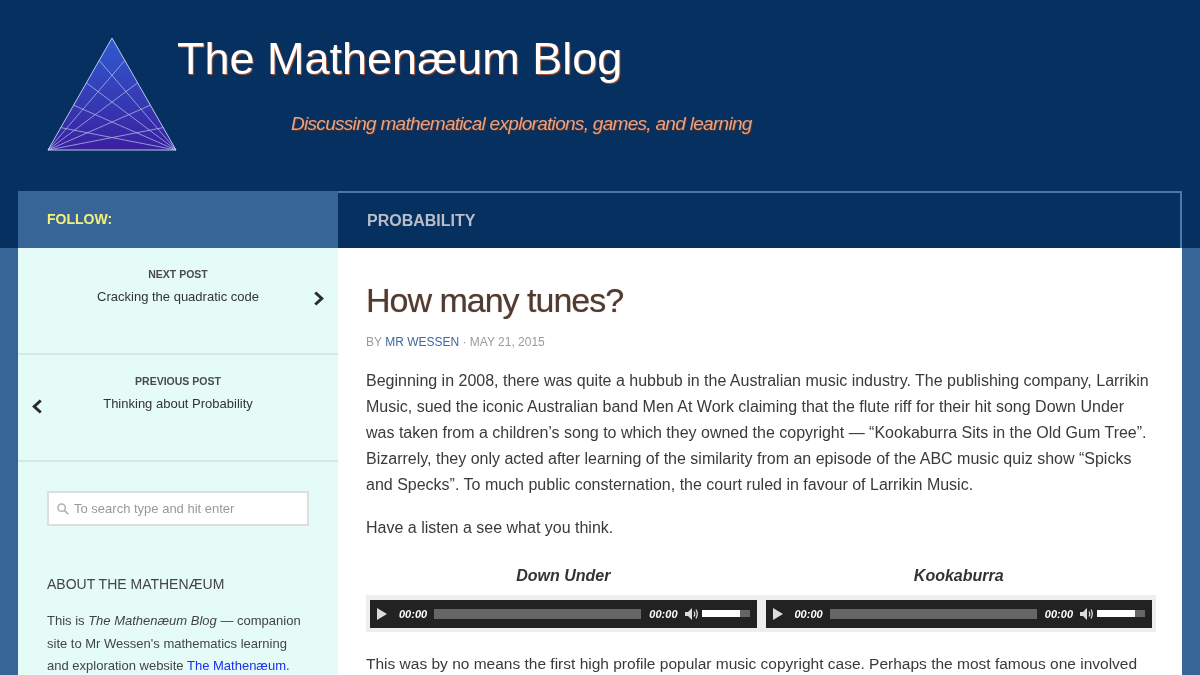  Describe the element at coordinates (37, 406) in the screenshot. I see `chevron-left-icon` at that location.